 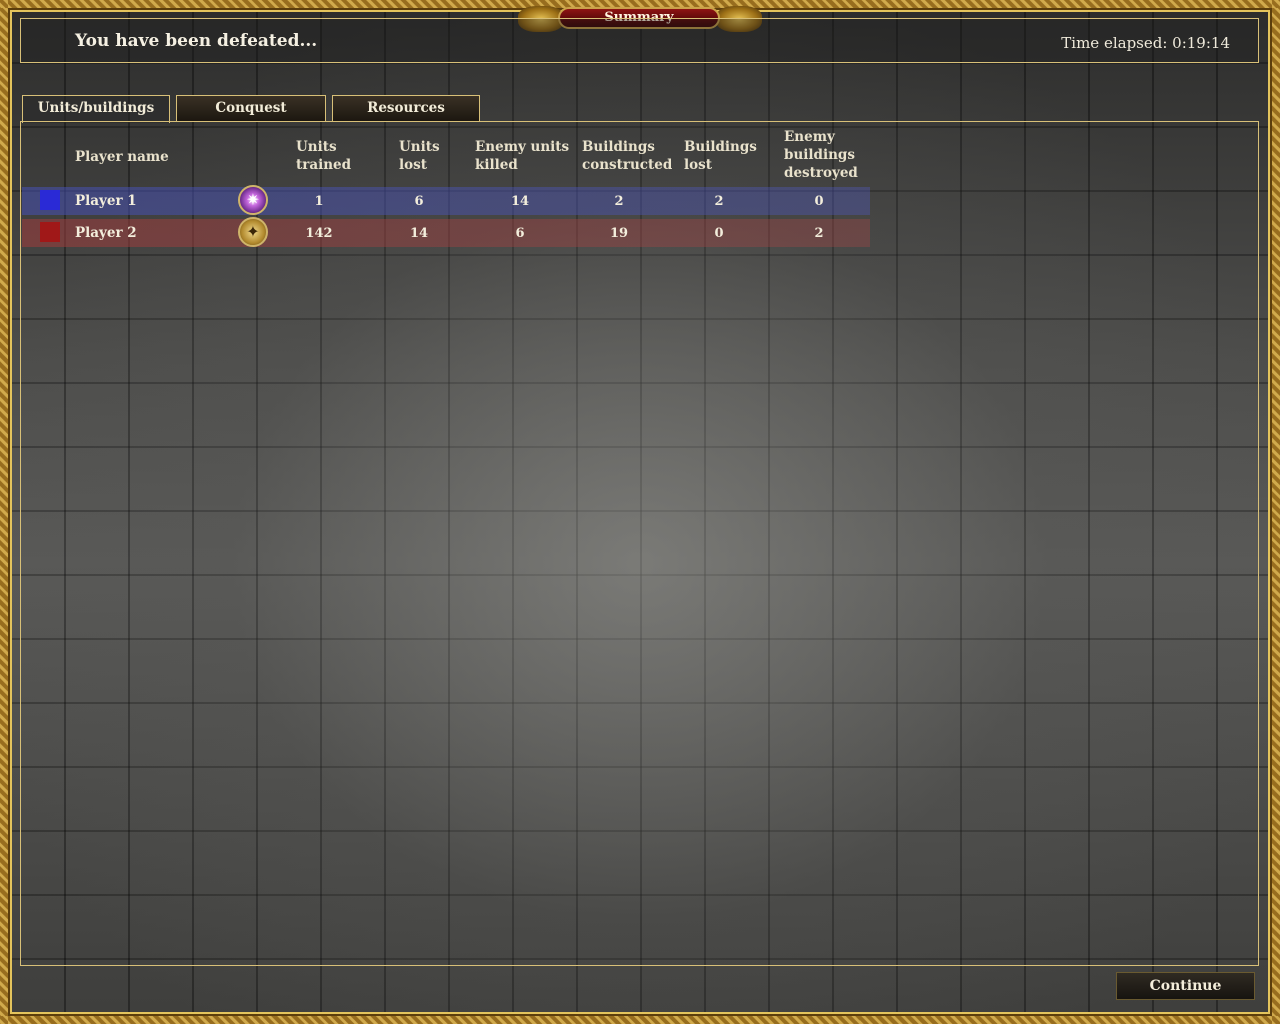 I want to click on header-units-lost: Units lost, so click(x=419, y=156).